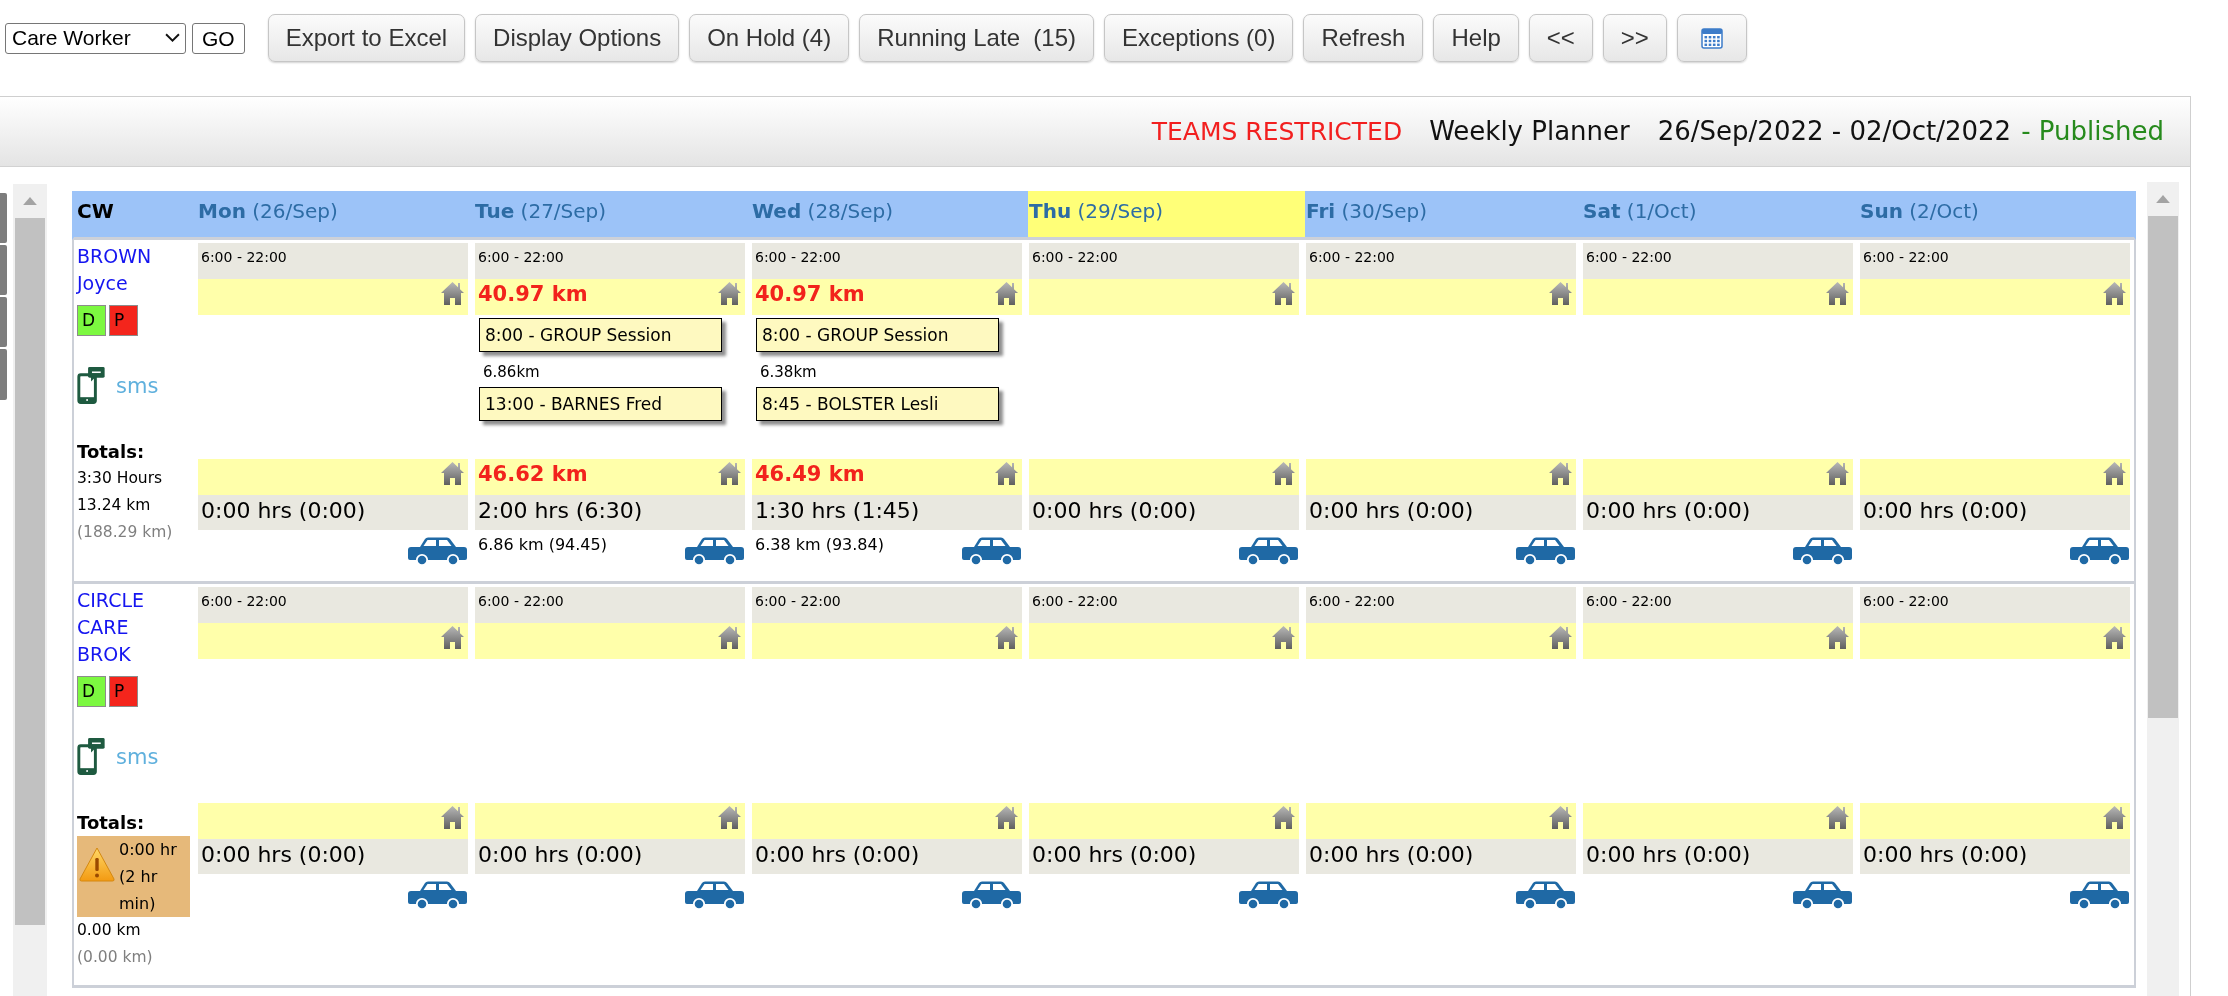 The height and width of the screenshot is (996, 2228). I want to click on warning-icon, so click(97, 864).